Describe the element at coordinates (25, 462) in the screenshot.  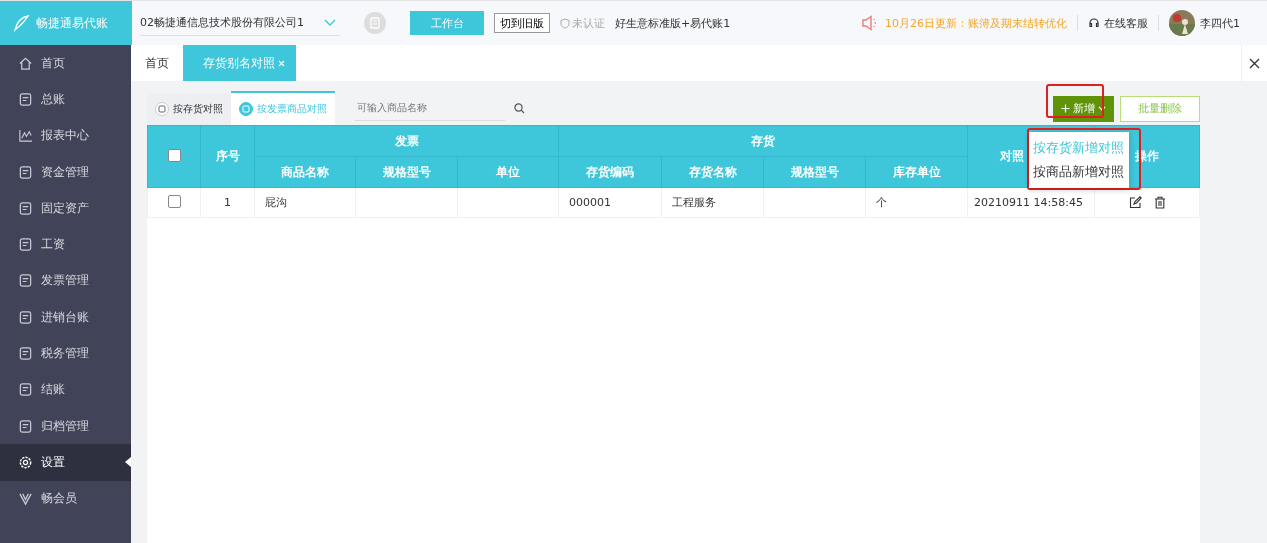
I see `settings-icon` at that location.